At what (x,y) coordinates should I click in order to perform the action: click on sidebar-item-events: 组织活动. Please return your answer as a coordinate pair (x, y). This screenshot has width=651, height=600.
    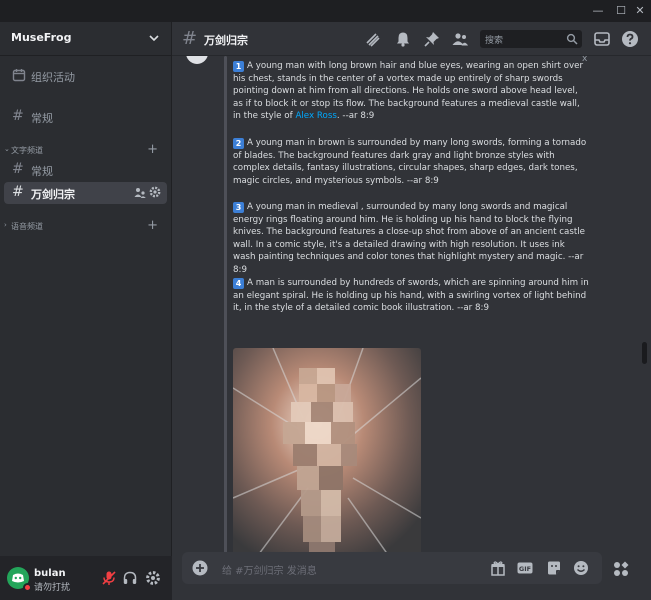
    Looking at the image, I should click on (85, 76).